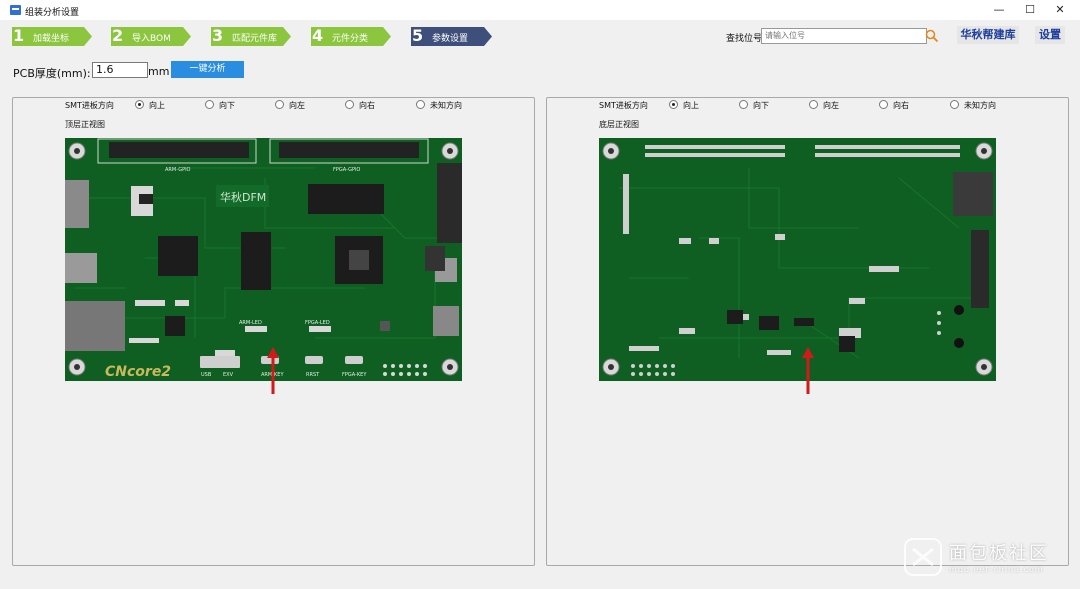 The image size is (1080, 589). What do you see at coordinates (218, 35) in the screenshot?
I see `step-number: 3` at bounding box center [218, 35].